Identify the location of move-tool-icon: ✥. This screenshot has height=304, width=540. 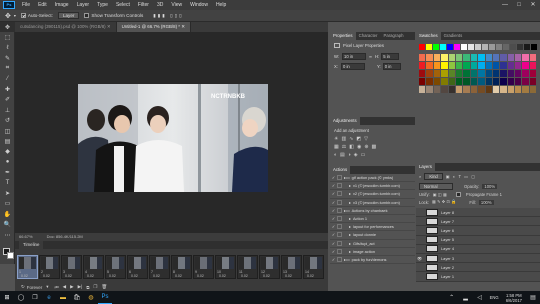
(8, 16).